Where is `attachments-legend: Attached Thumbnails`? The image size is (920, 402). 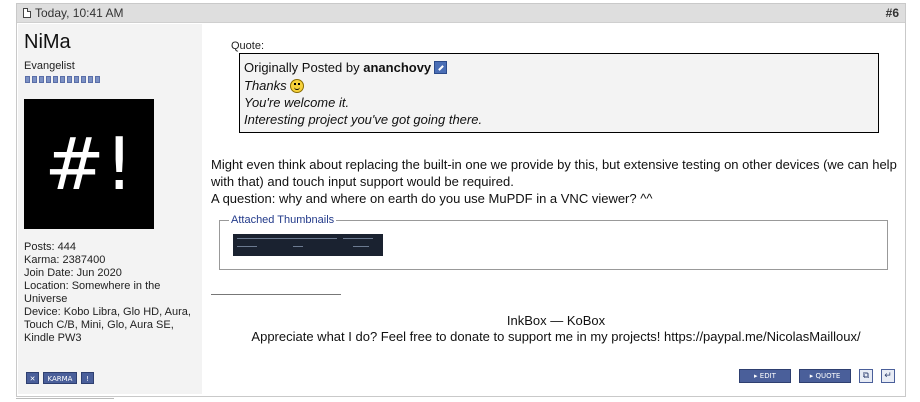
attachments-legend: Attached Thumbnails is located at coordinates (283, 220).